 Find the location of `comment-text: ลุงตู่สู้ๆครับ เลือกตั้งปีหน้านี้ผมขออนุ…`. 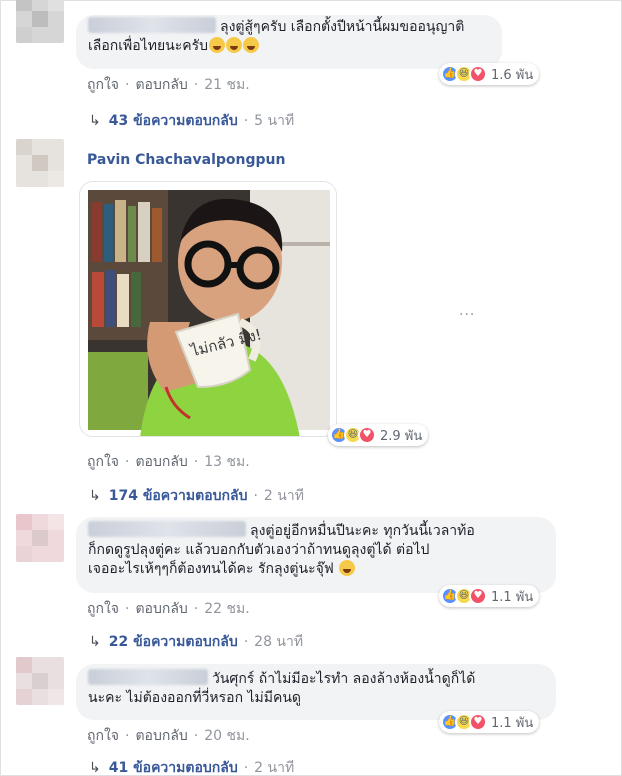

comment-text: ลุงตู่สู้ๆครับ เลือกตั้งปีหน้านี้ผมขออนุ… is located at coordinates (342, 27).